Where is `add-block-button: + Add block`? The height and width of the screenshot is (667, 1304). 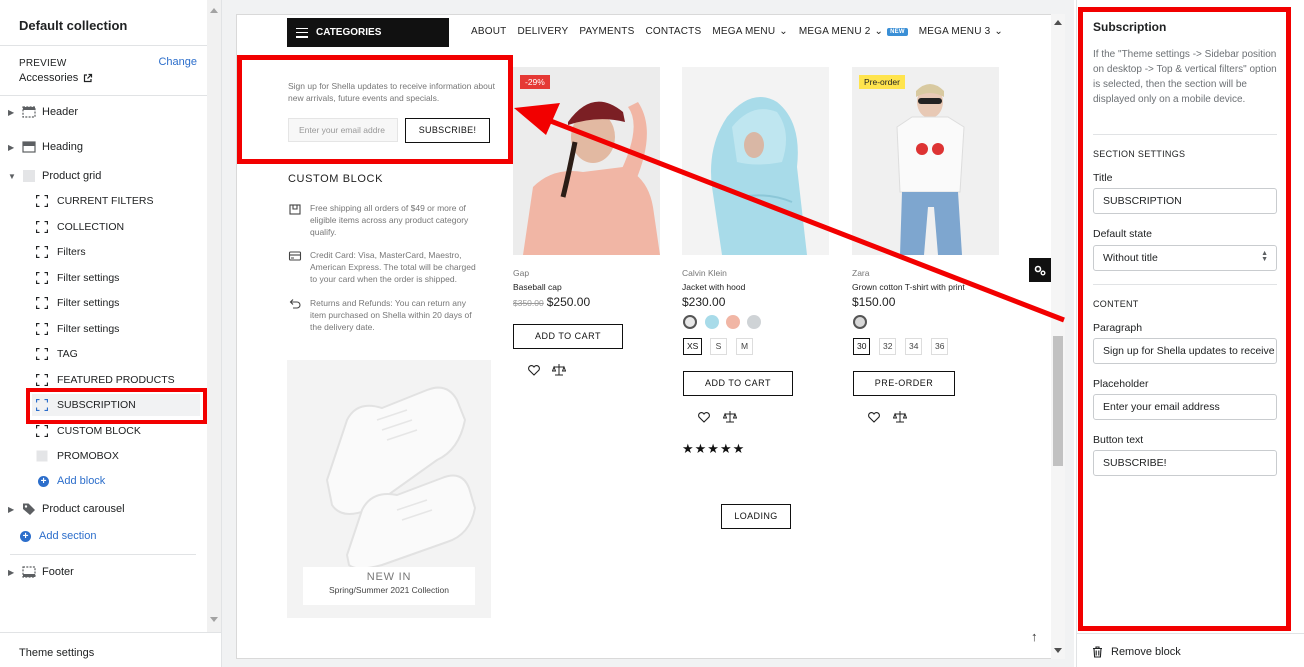
add-block-button: + Add block is located at coordinates (71, 481).